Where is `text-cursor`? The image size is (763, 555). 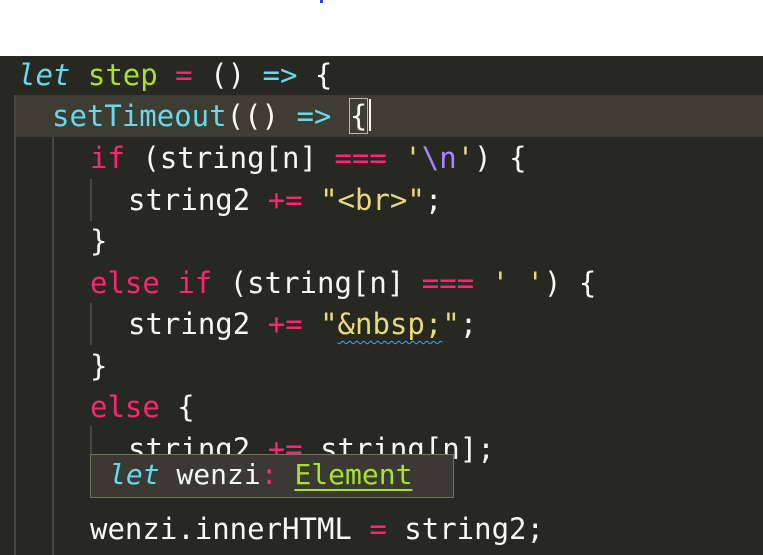
text-cursor is located at coordinates (370, 115).